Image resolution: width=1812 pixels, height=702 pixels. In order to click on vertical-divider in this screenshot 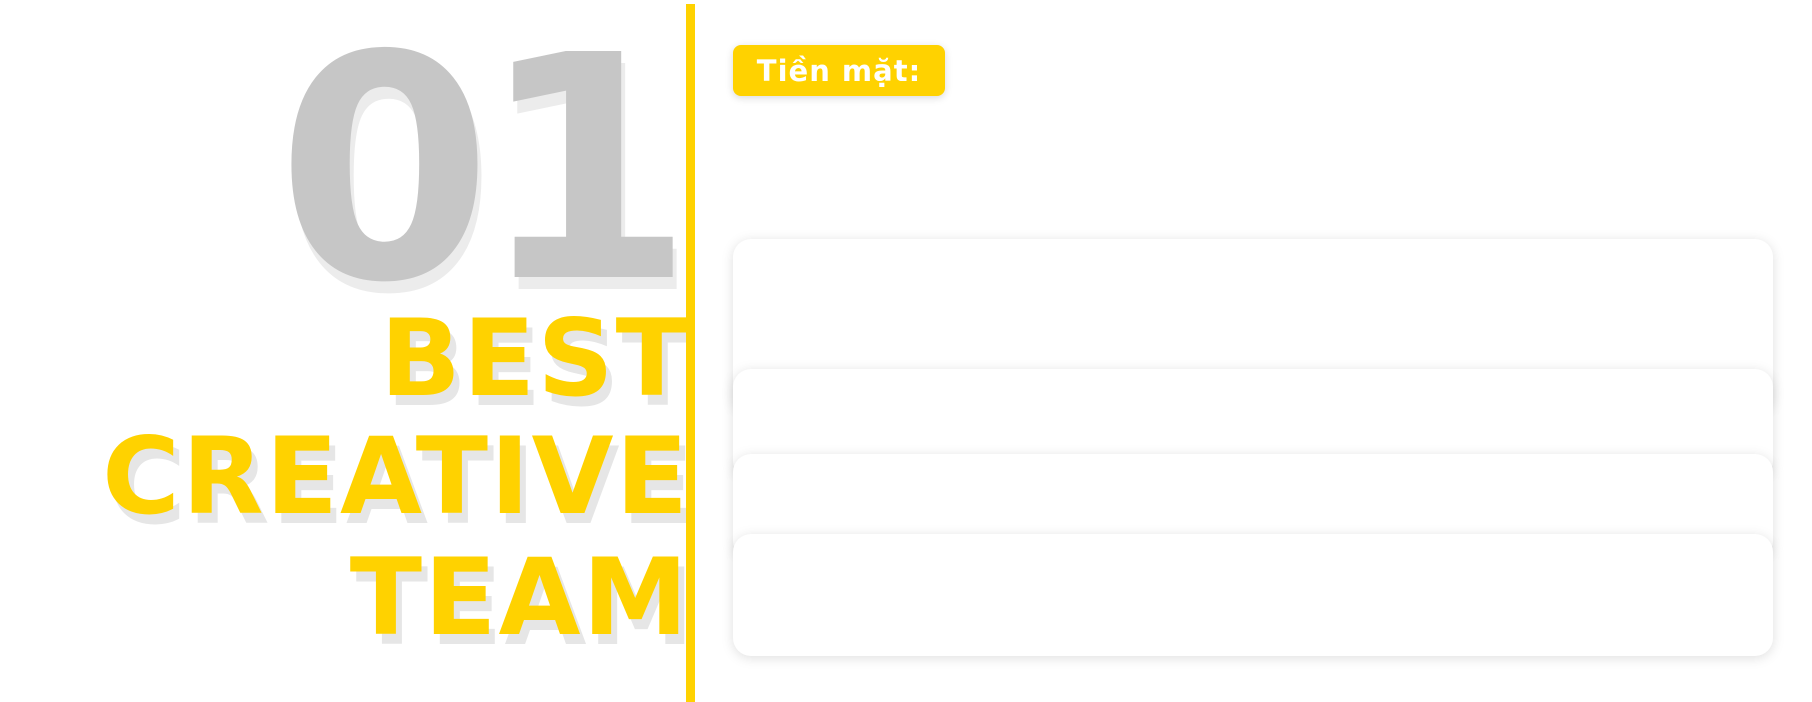, I will do `click(690, 353)`.